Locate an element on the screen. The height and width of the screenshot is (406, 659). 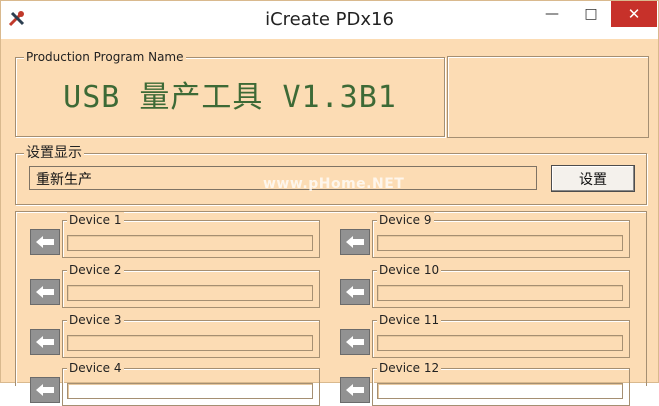
device-slot-4: Device 4 is located at coordinates (175, 383).